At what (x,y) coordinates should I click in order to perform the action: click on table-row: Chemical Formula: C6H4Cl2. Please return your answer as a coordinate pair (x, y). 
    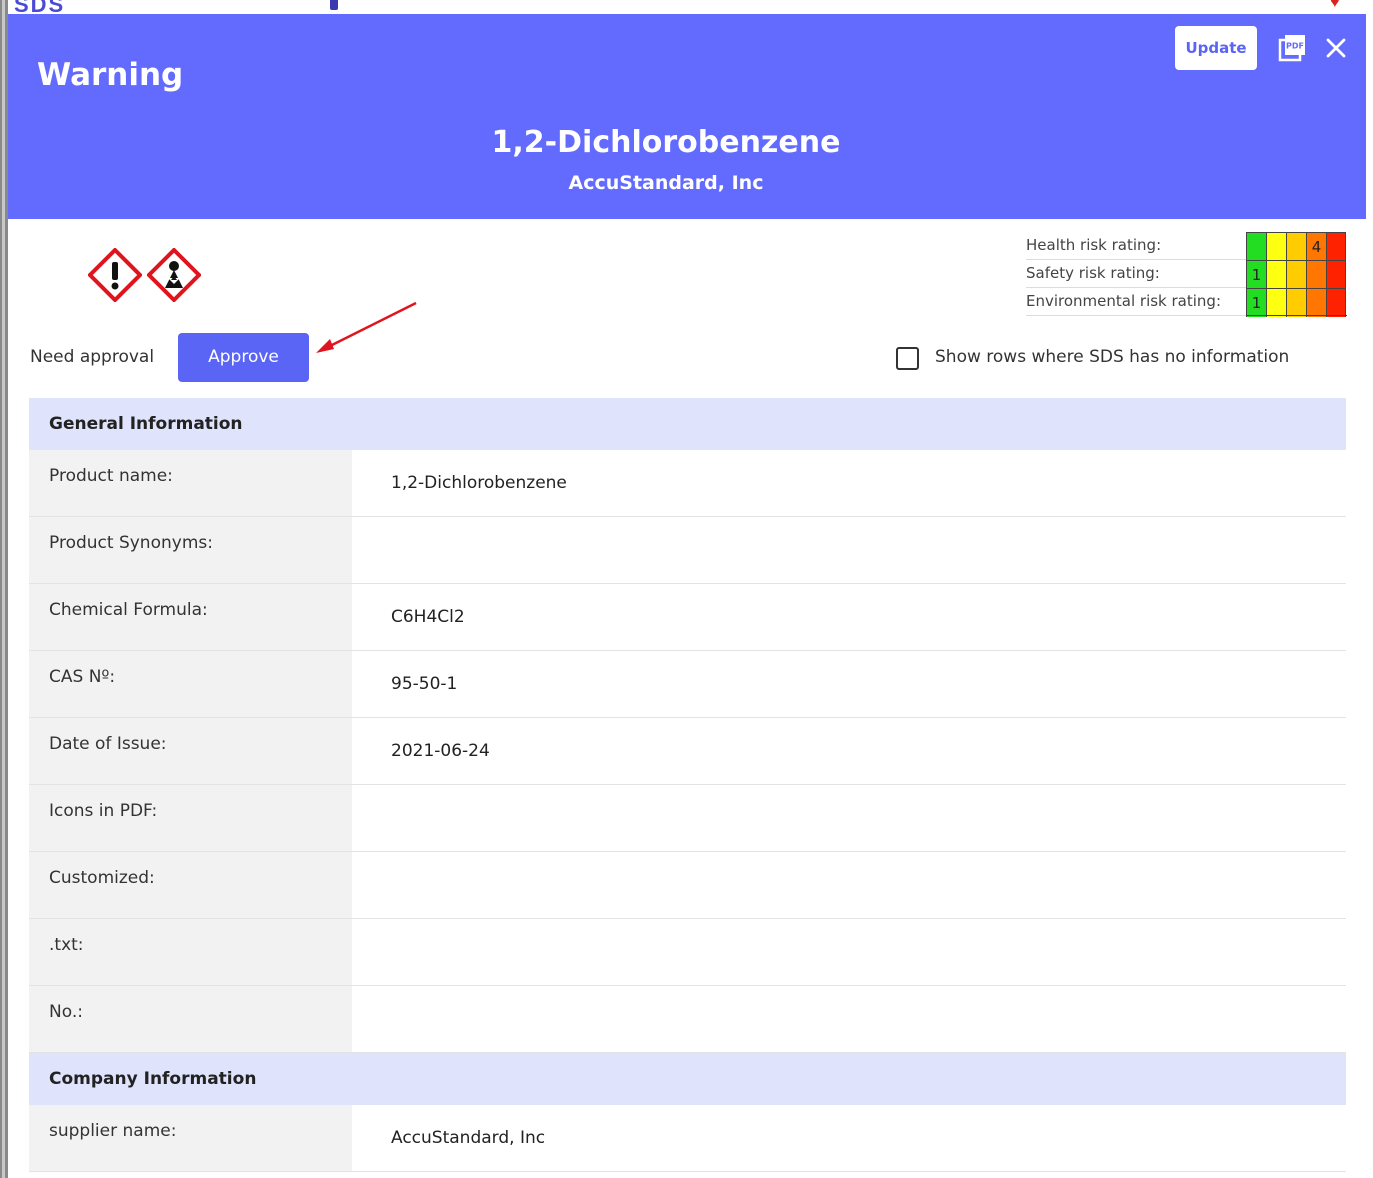
    Looking at the image, I should click on (687, 617).